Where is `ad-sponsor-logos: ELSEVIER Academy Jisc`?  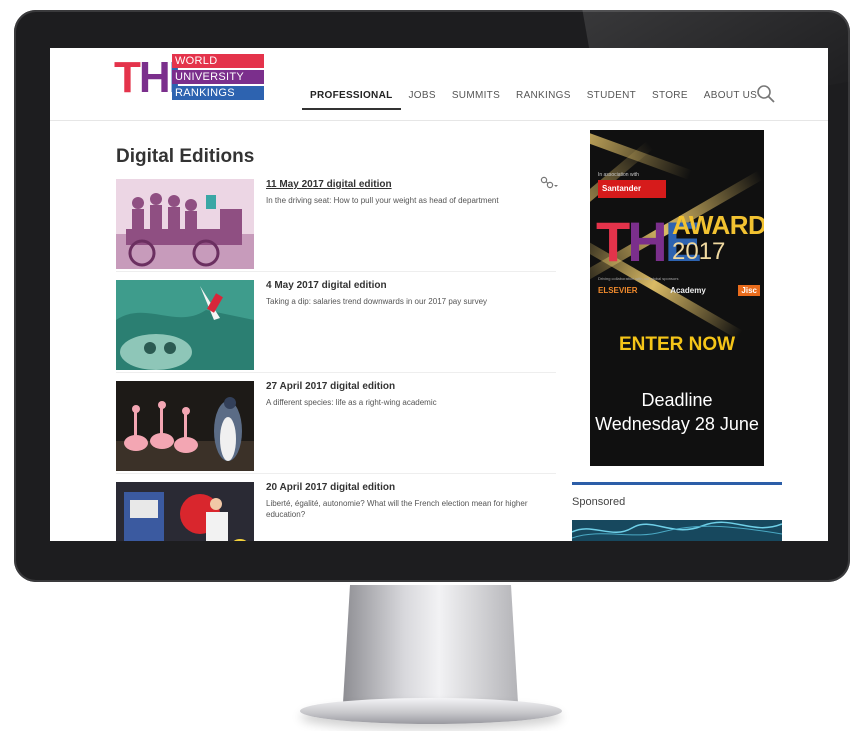
ad-sponsor-logos: ELSEVIER Academy Jisc is located at coordinates (679, 290).